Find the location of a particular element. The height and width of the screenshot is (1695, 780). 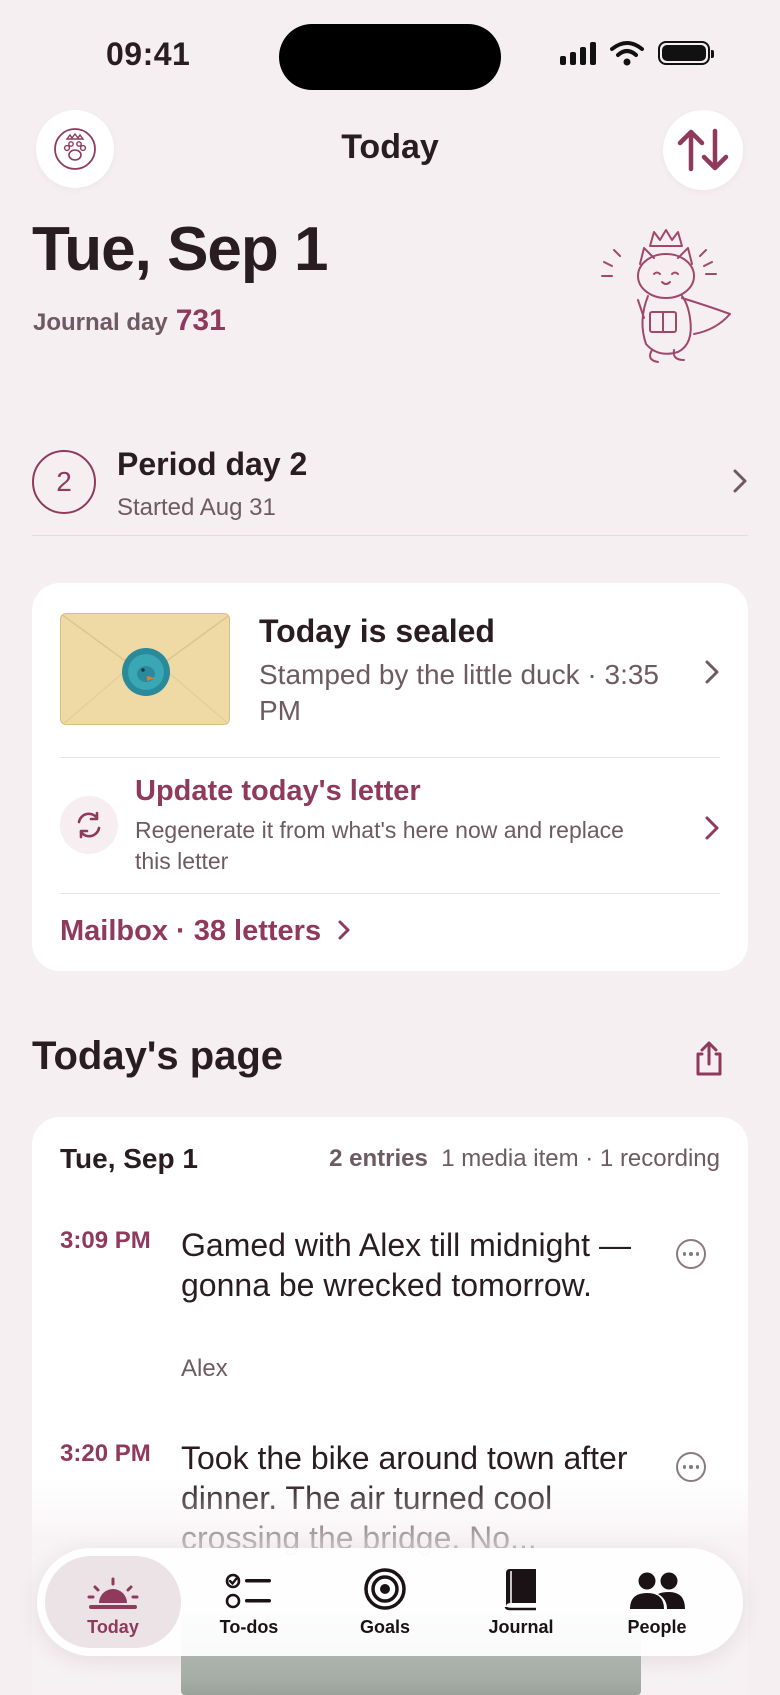

tab-label: Today is located at coordinates (113, 1627).